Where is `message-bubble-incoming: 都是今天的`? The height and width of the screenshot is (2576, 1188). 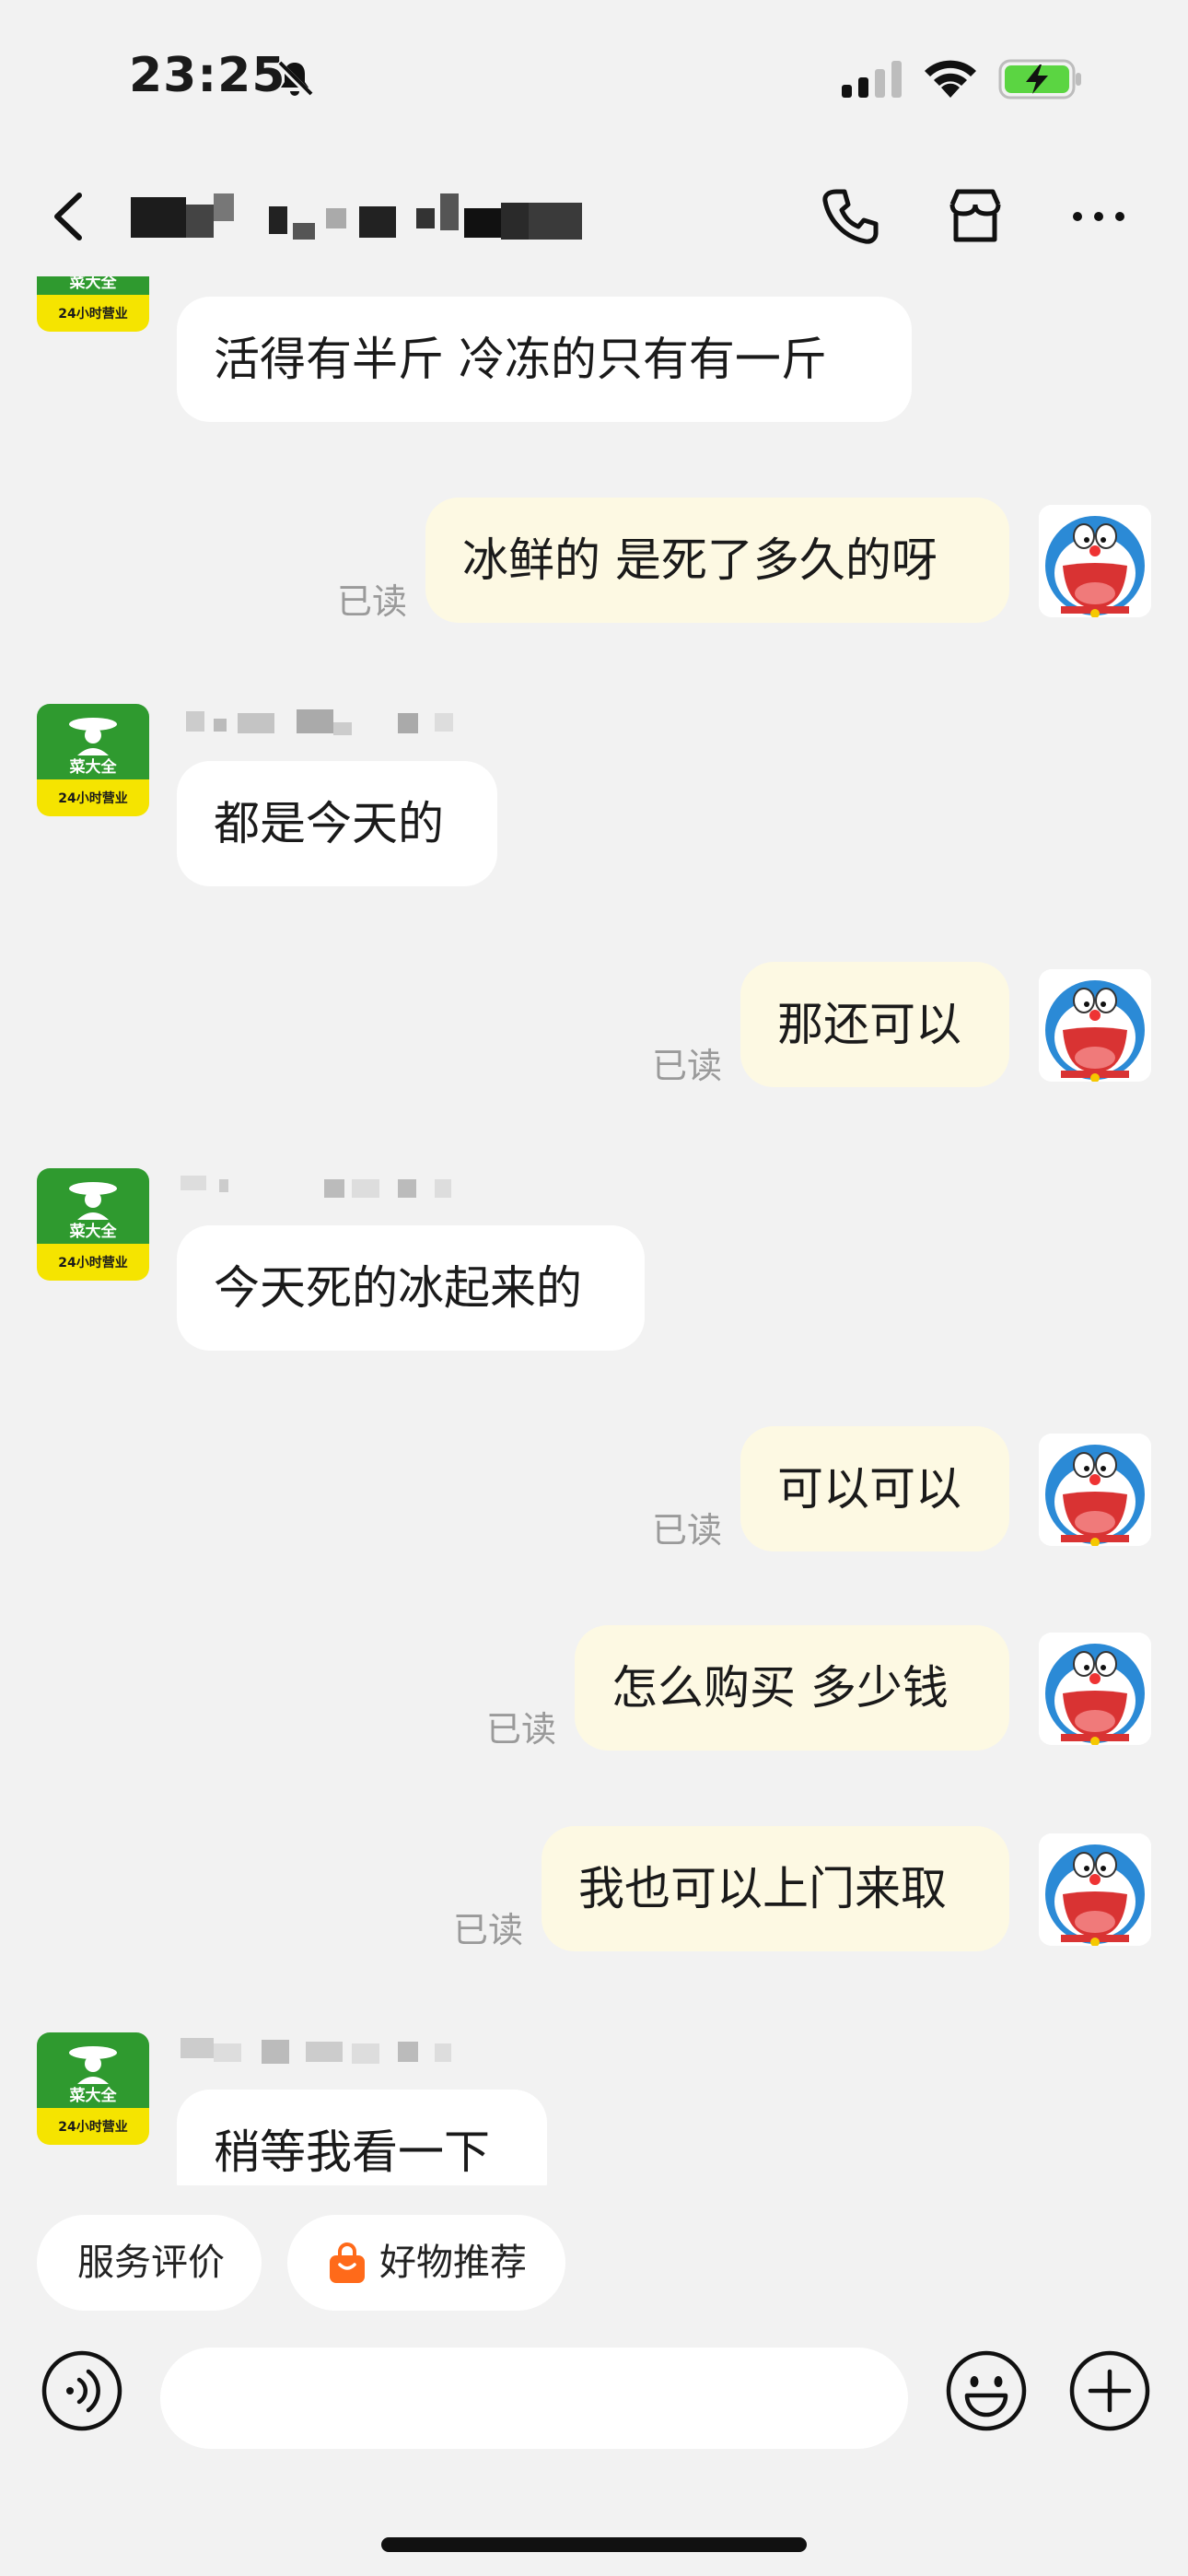
message-bubble-incoming: 都是今天的 is located at coordinates (337, 823).